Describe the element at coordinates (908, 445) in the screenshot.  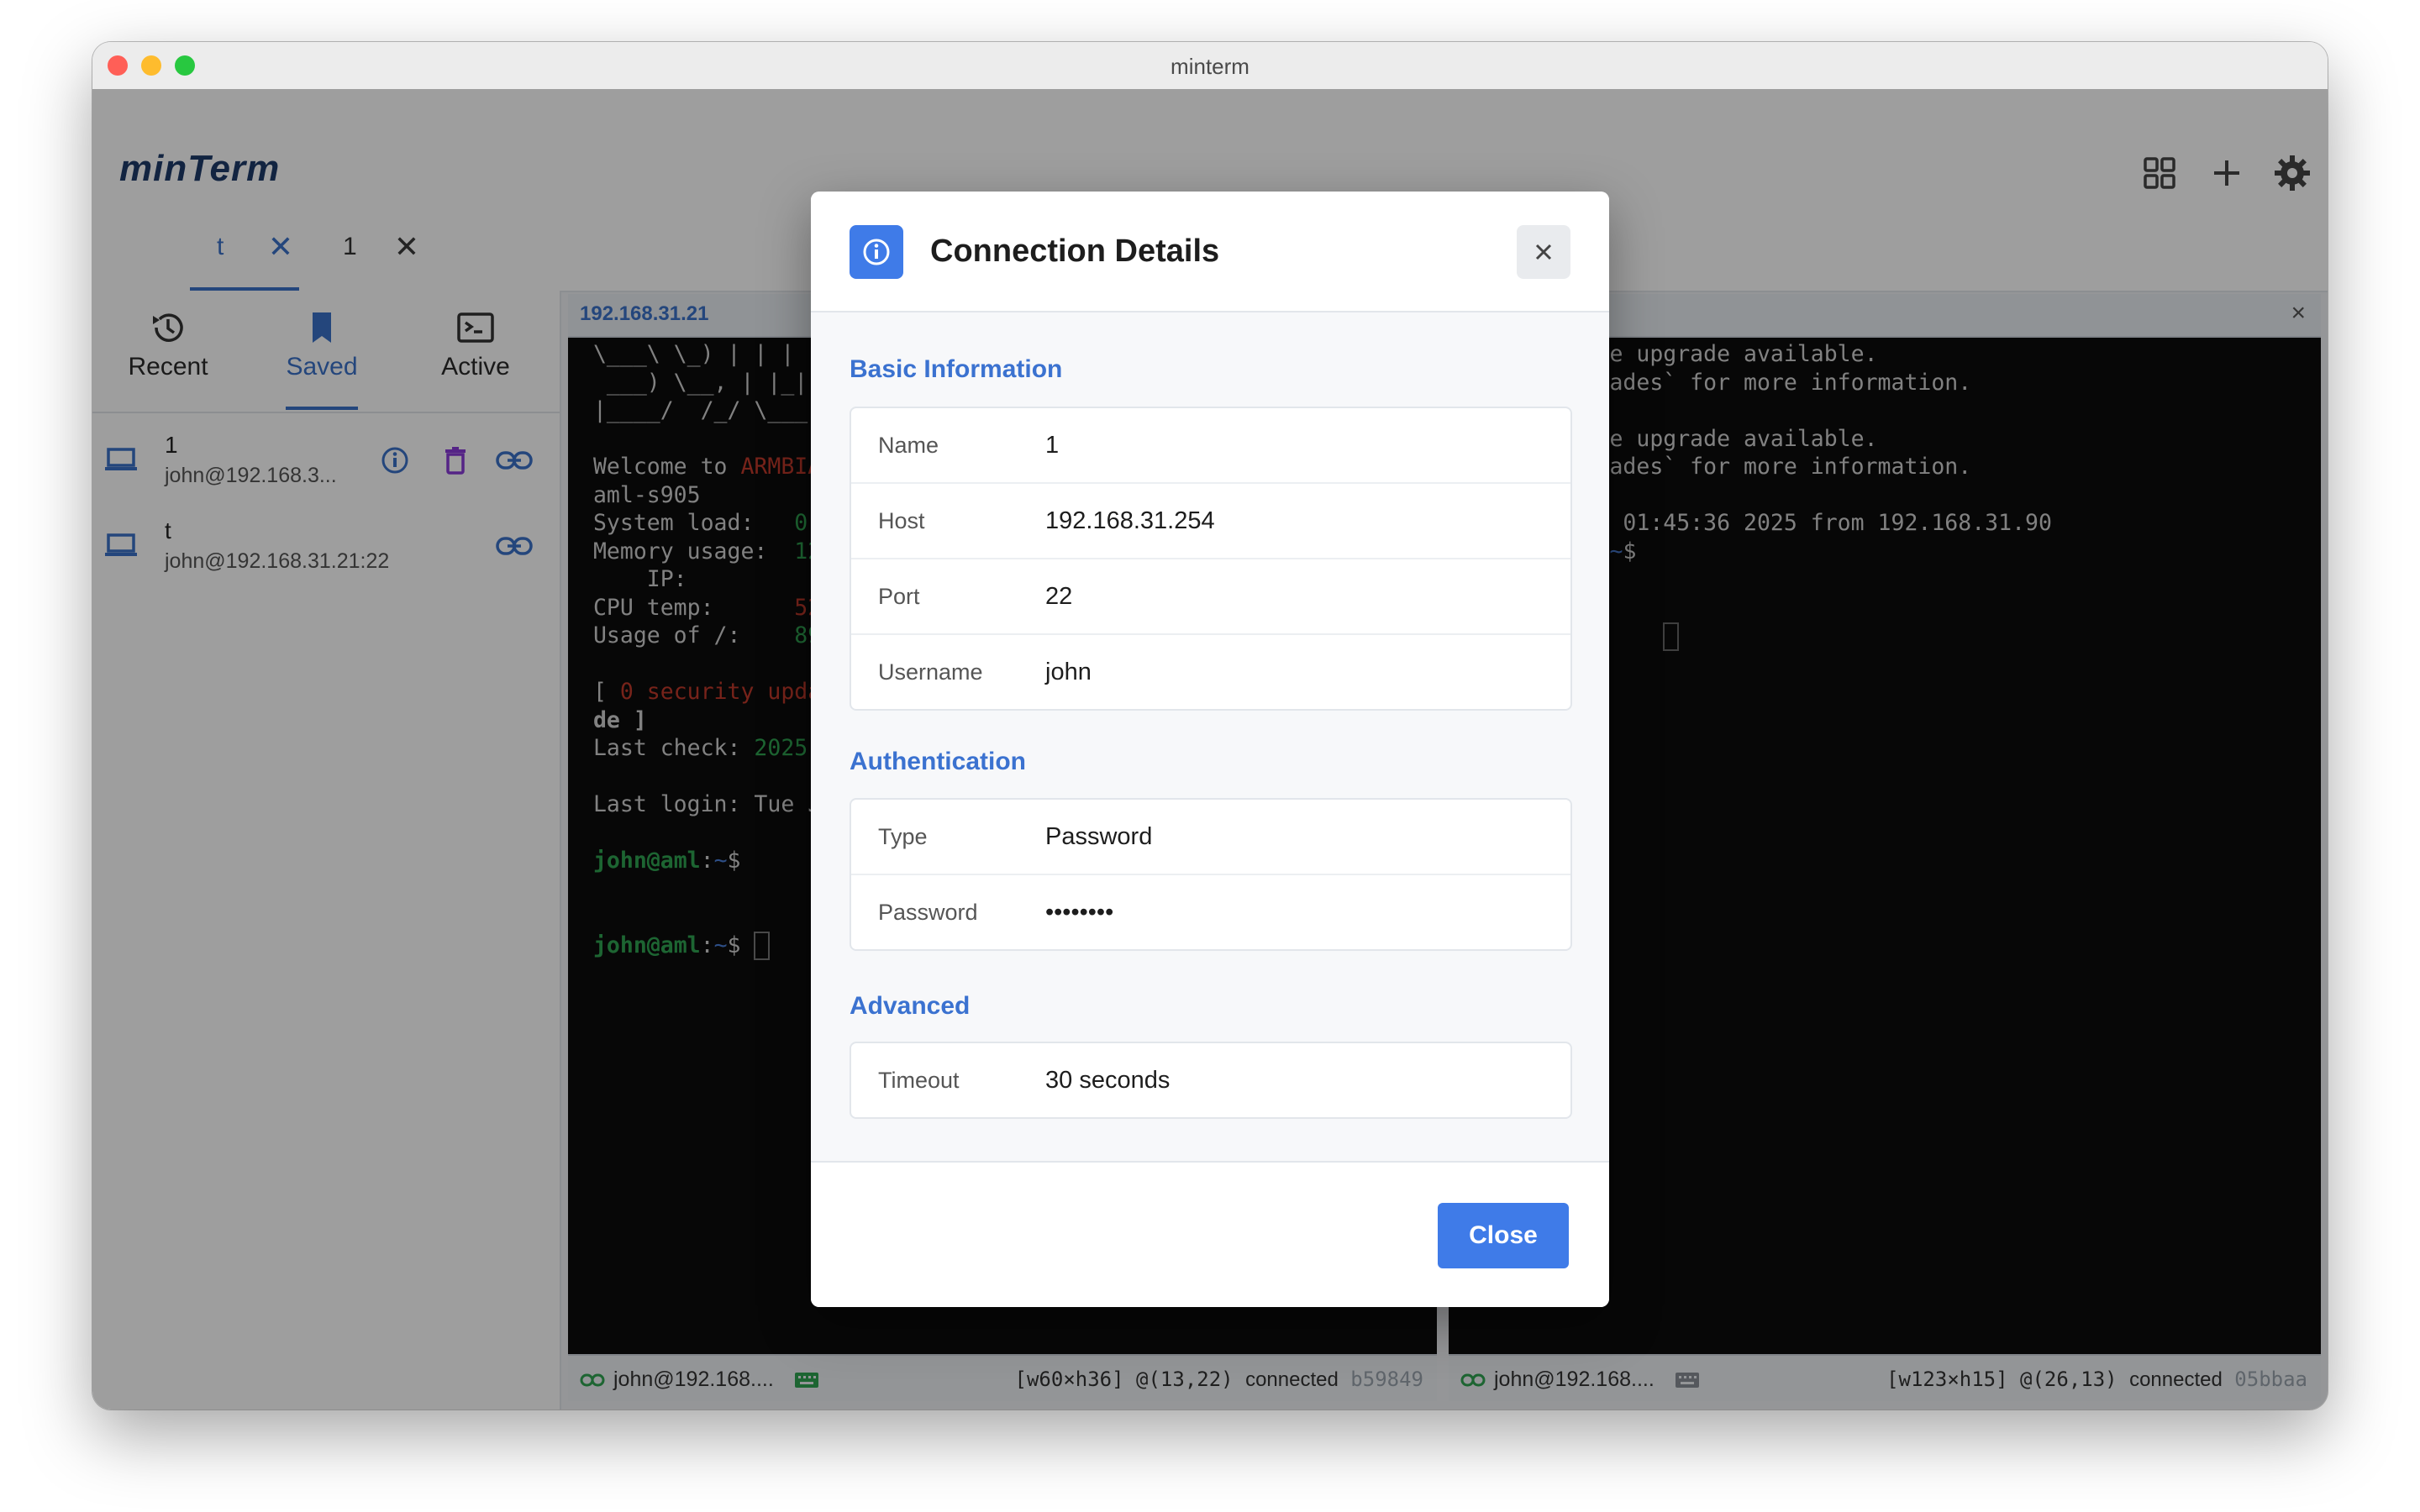
I see `detail-label: Name` at that location.